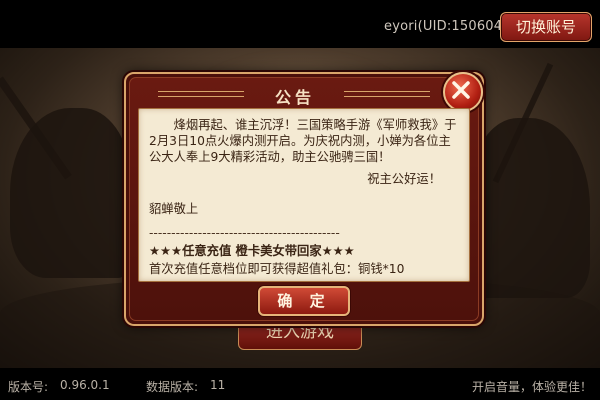  What do you see at coordinates (174, 209) in the screenshot?
I see `notice-signature: 貂蝉敬上` at bounding box center [174, 209].